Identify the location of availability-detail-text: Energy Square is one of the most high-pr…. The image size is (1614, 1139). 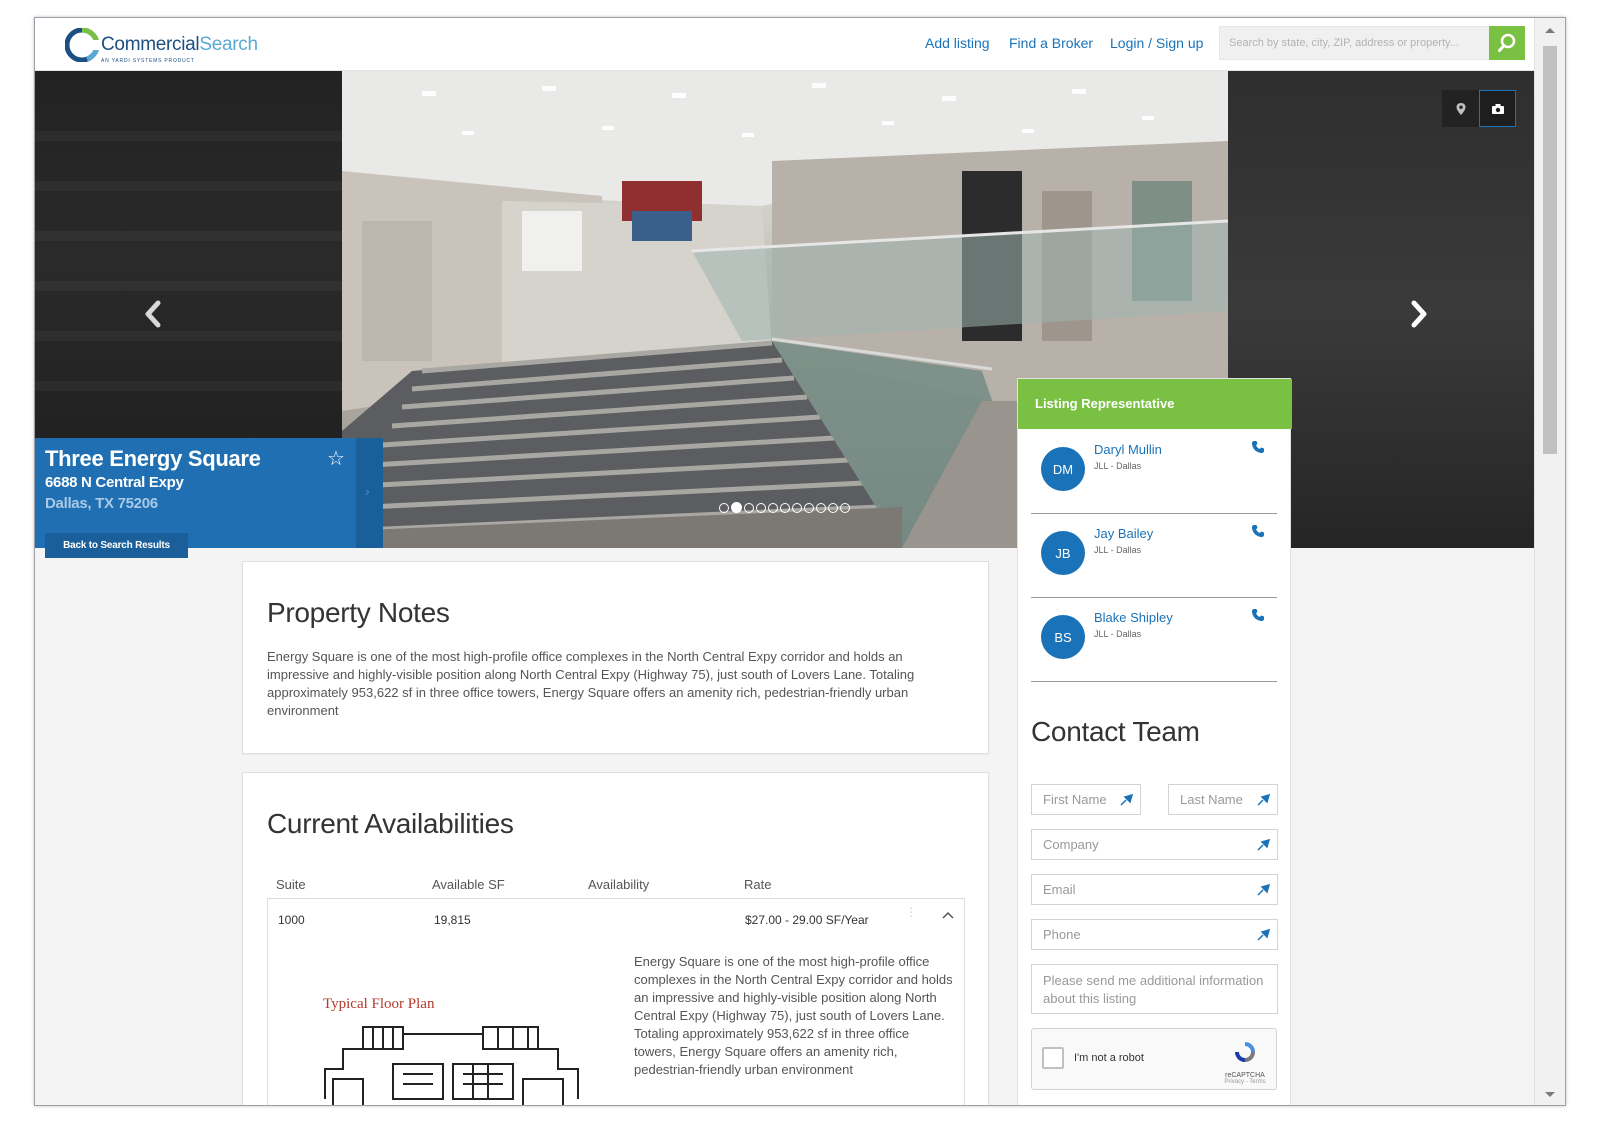
(793, 1015).